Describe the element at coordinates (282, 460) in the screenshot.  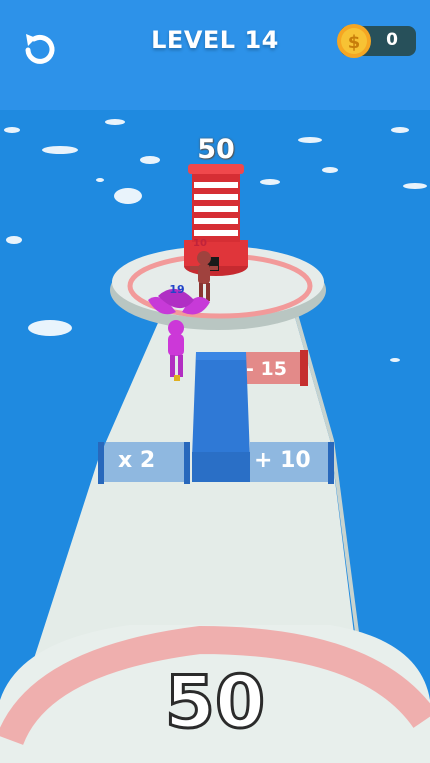
I see `add-gate-label: + 10` at that location.